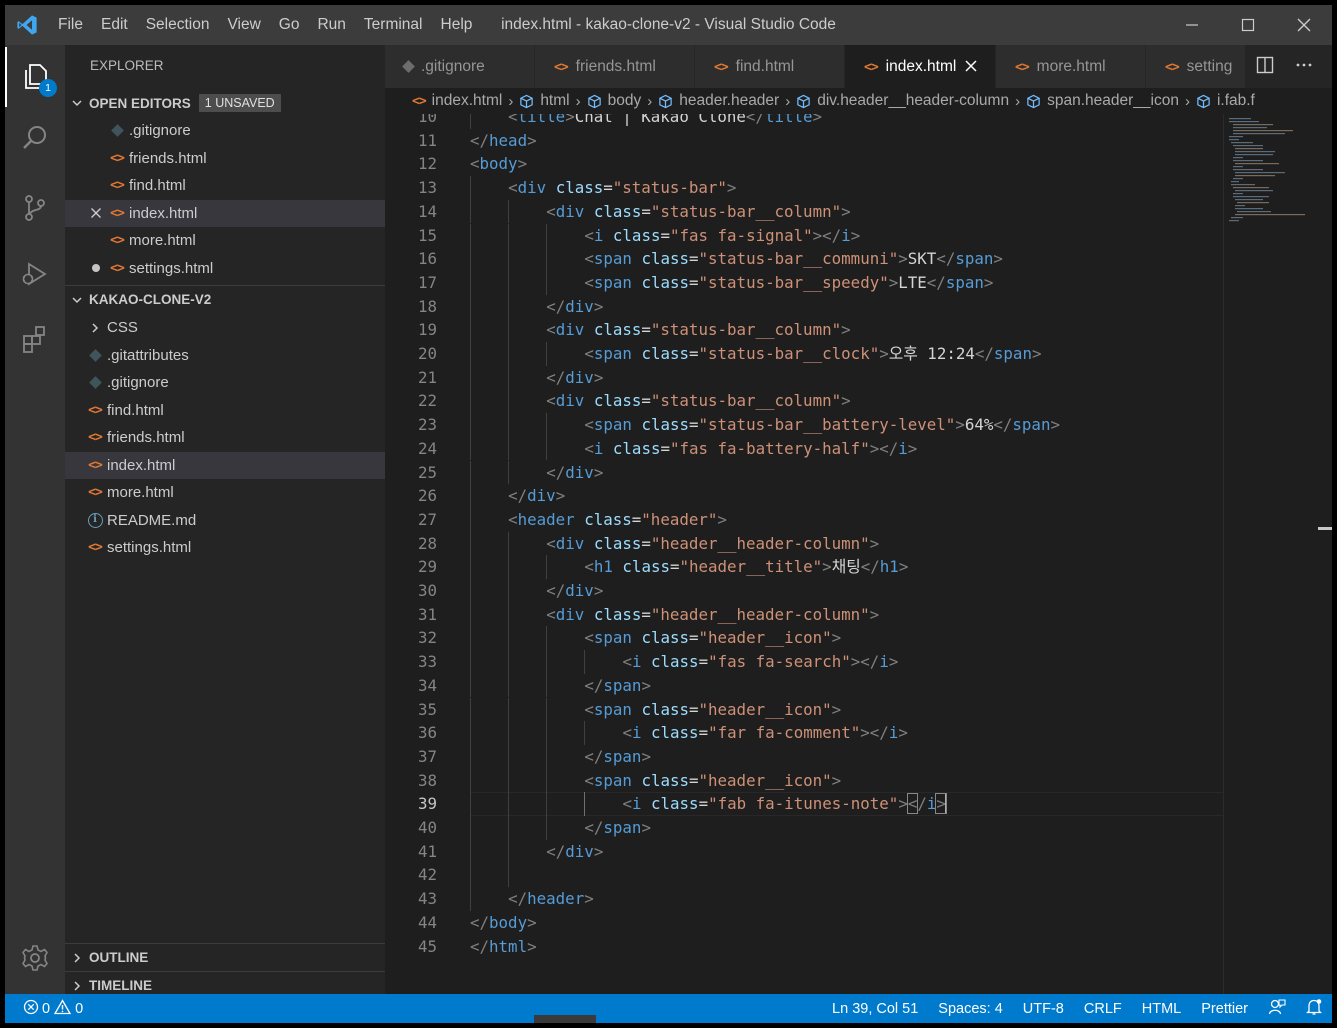 The height and width of the screenshot is (1028, 1337). What do you see at coordinates (1304, 66) in the screenshot?
I see `more-actions-icon` at bounding box center [1304, 66].